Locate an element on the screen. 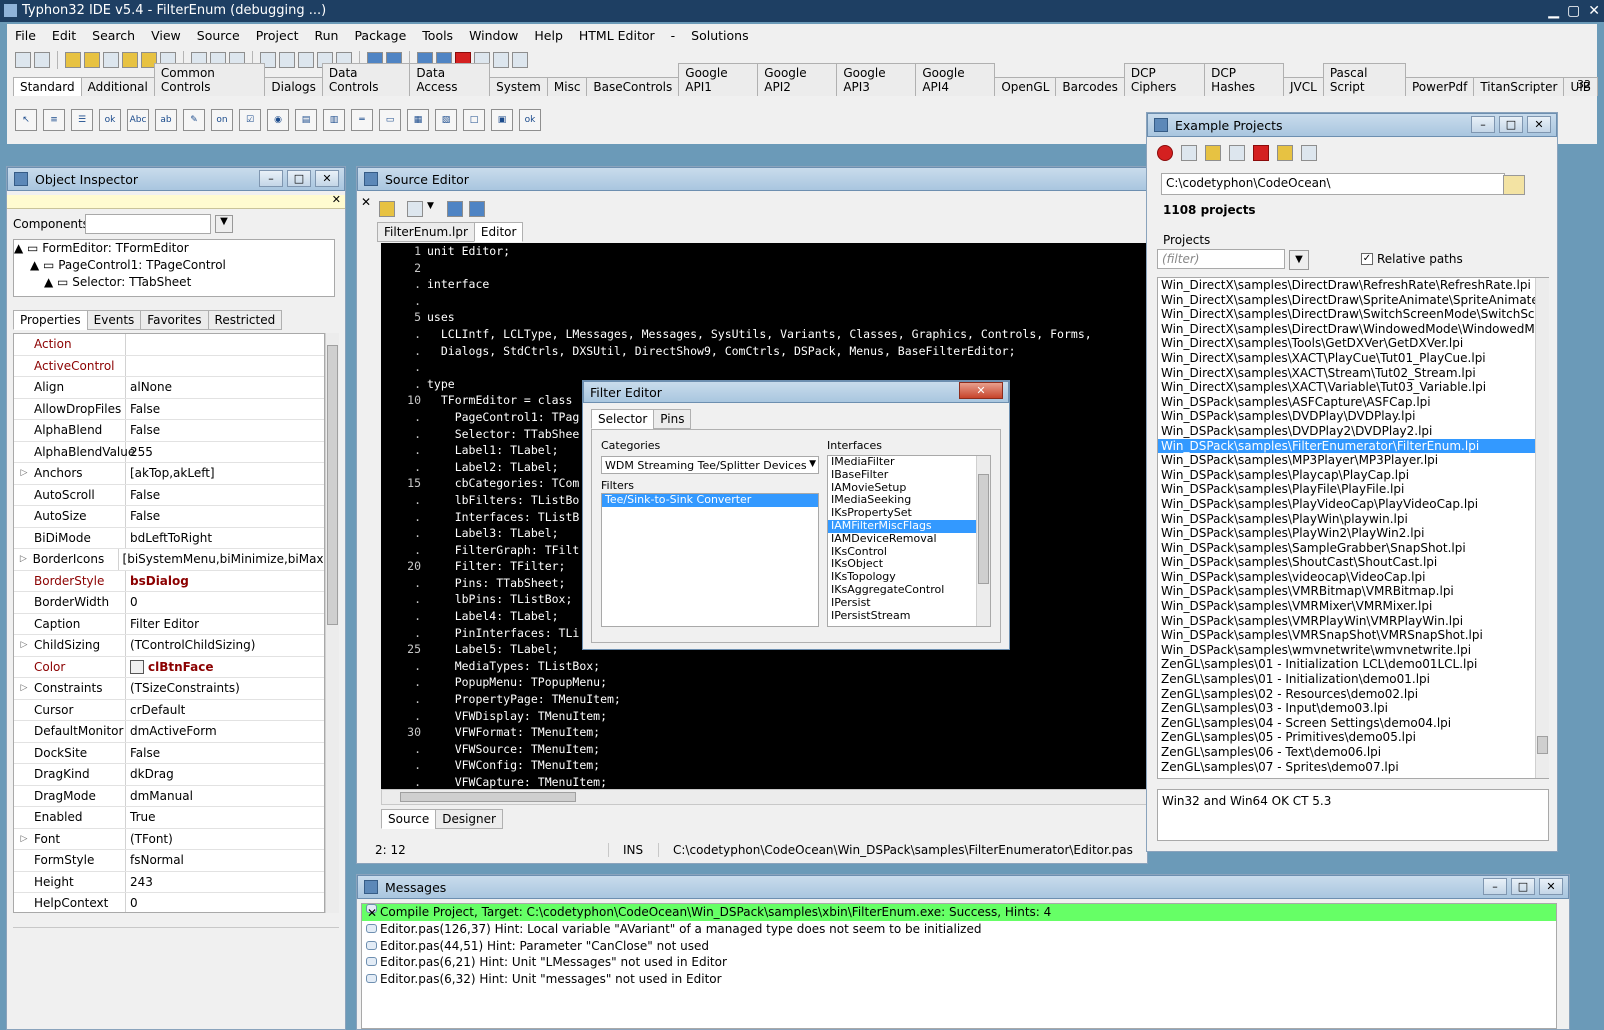 The height and width of the screenshot is (1030, 1604). property-row: Align alNone is located at coordinates (169, 388).